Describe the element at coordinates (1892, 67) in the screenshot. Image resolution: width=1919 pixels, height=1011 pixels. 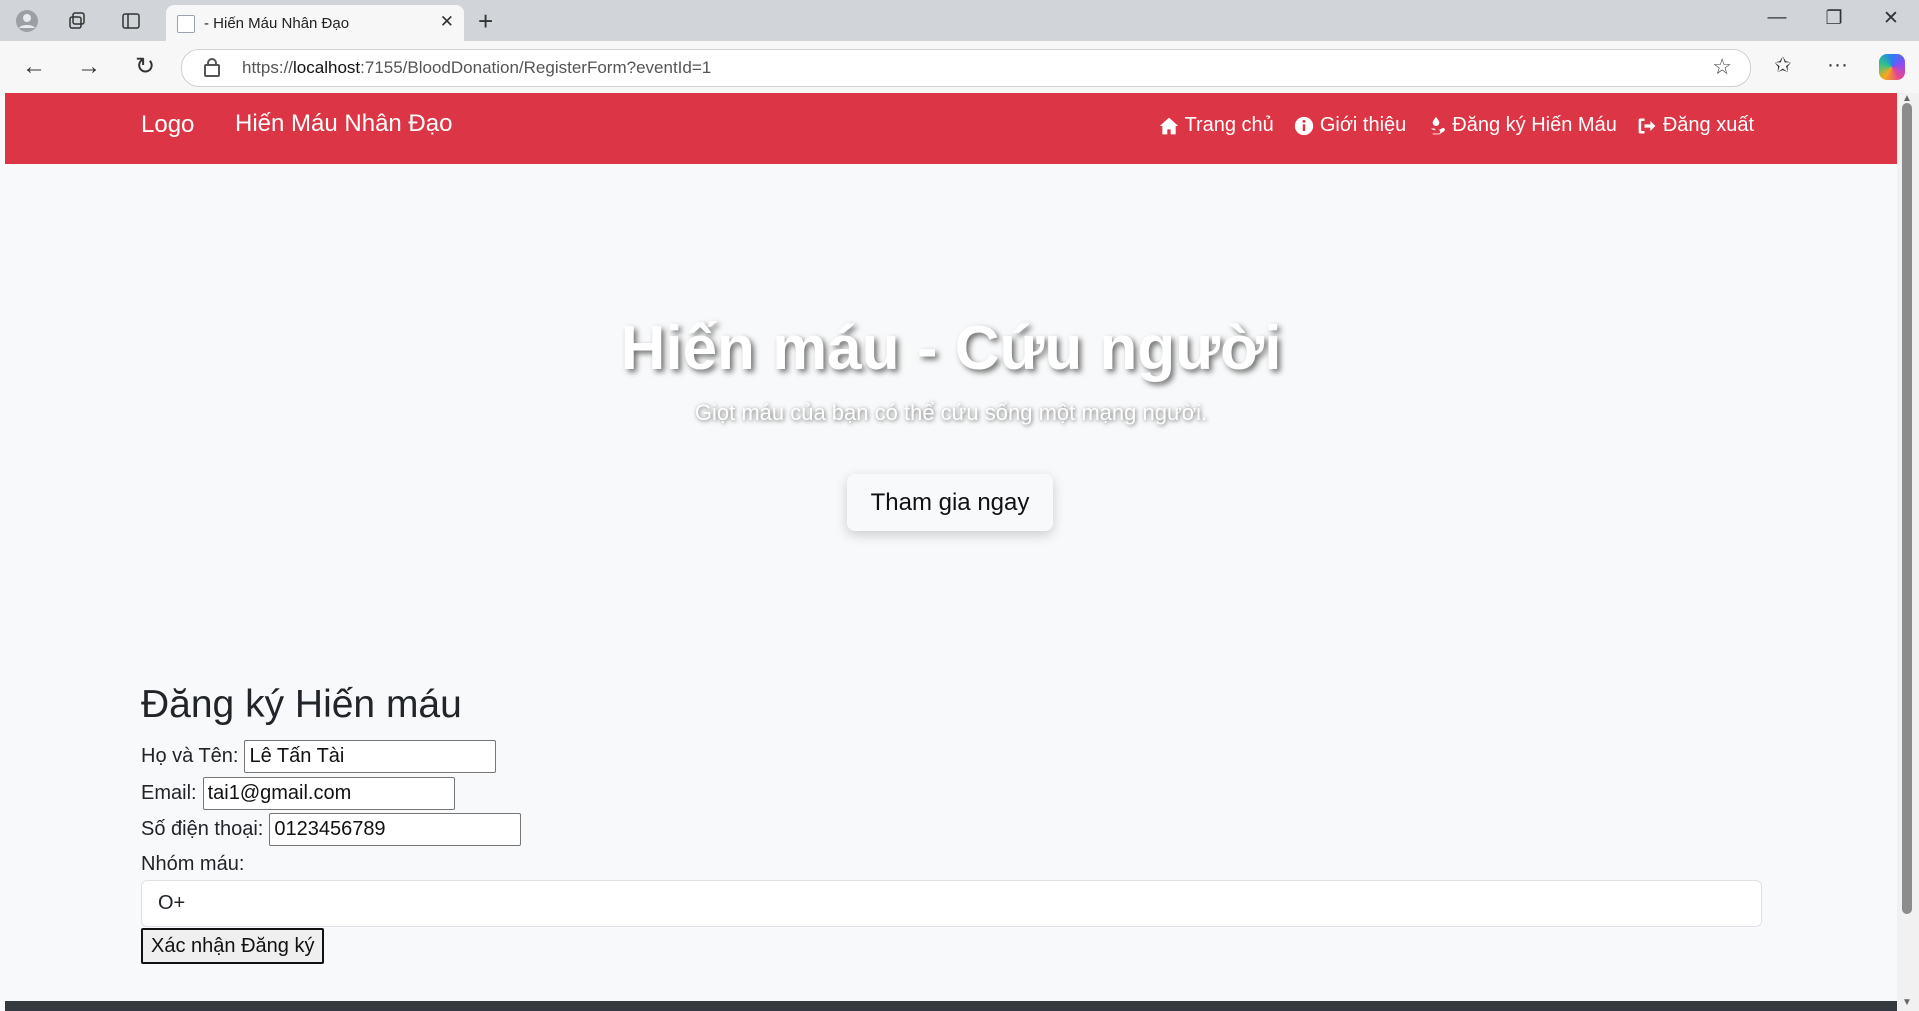
I see `copilot-icon` at that location.